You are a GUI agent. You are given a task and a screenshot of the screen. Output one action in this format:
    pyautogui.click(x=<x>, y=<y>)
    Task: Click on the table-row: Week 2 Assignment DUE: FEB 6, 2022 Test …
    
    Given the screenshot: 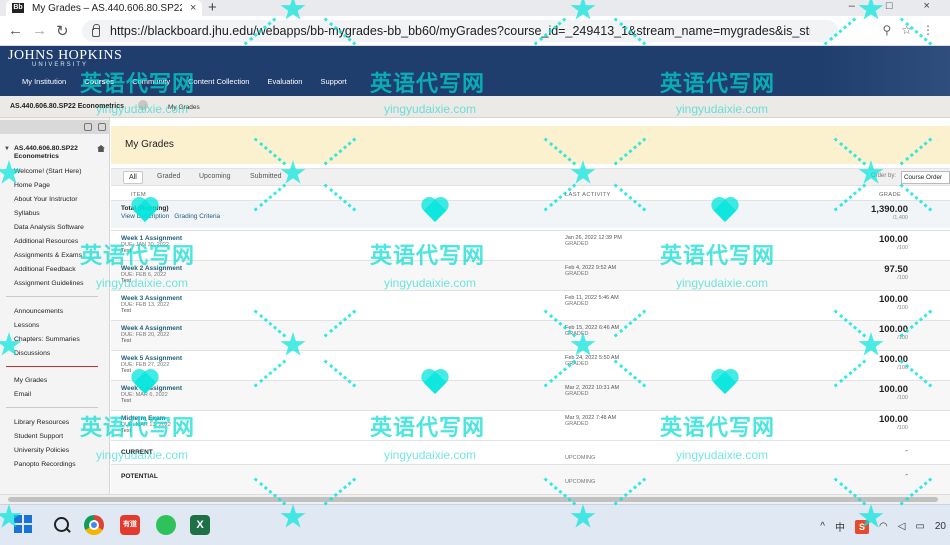 What is the action you would take?
    pyautogui.click(x=530, y=275)
    